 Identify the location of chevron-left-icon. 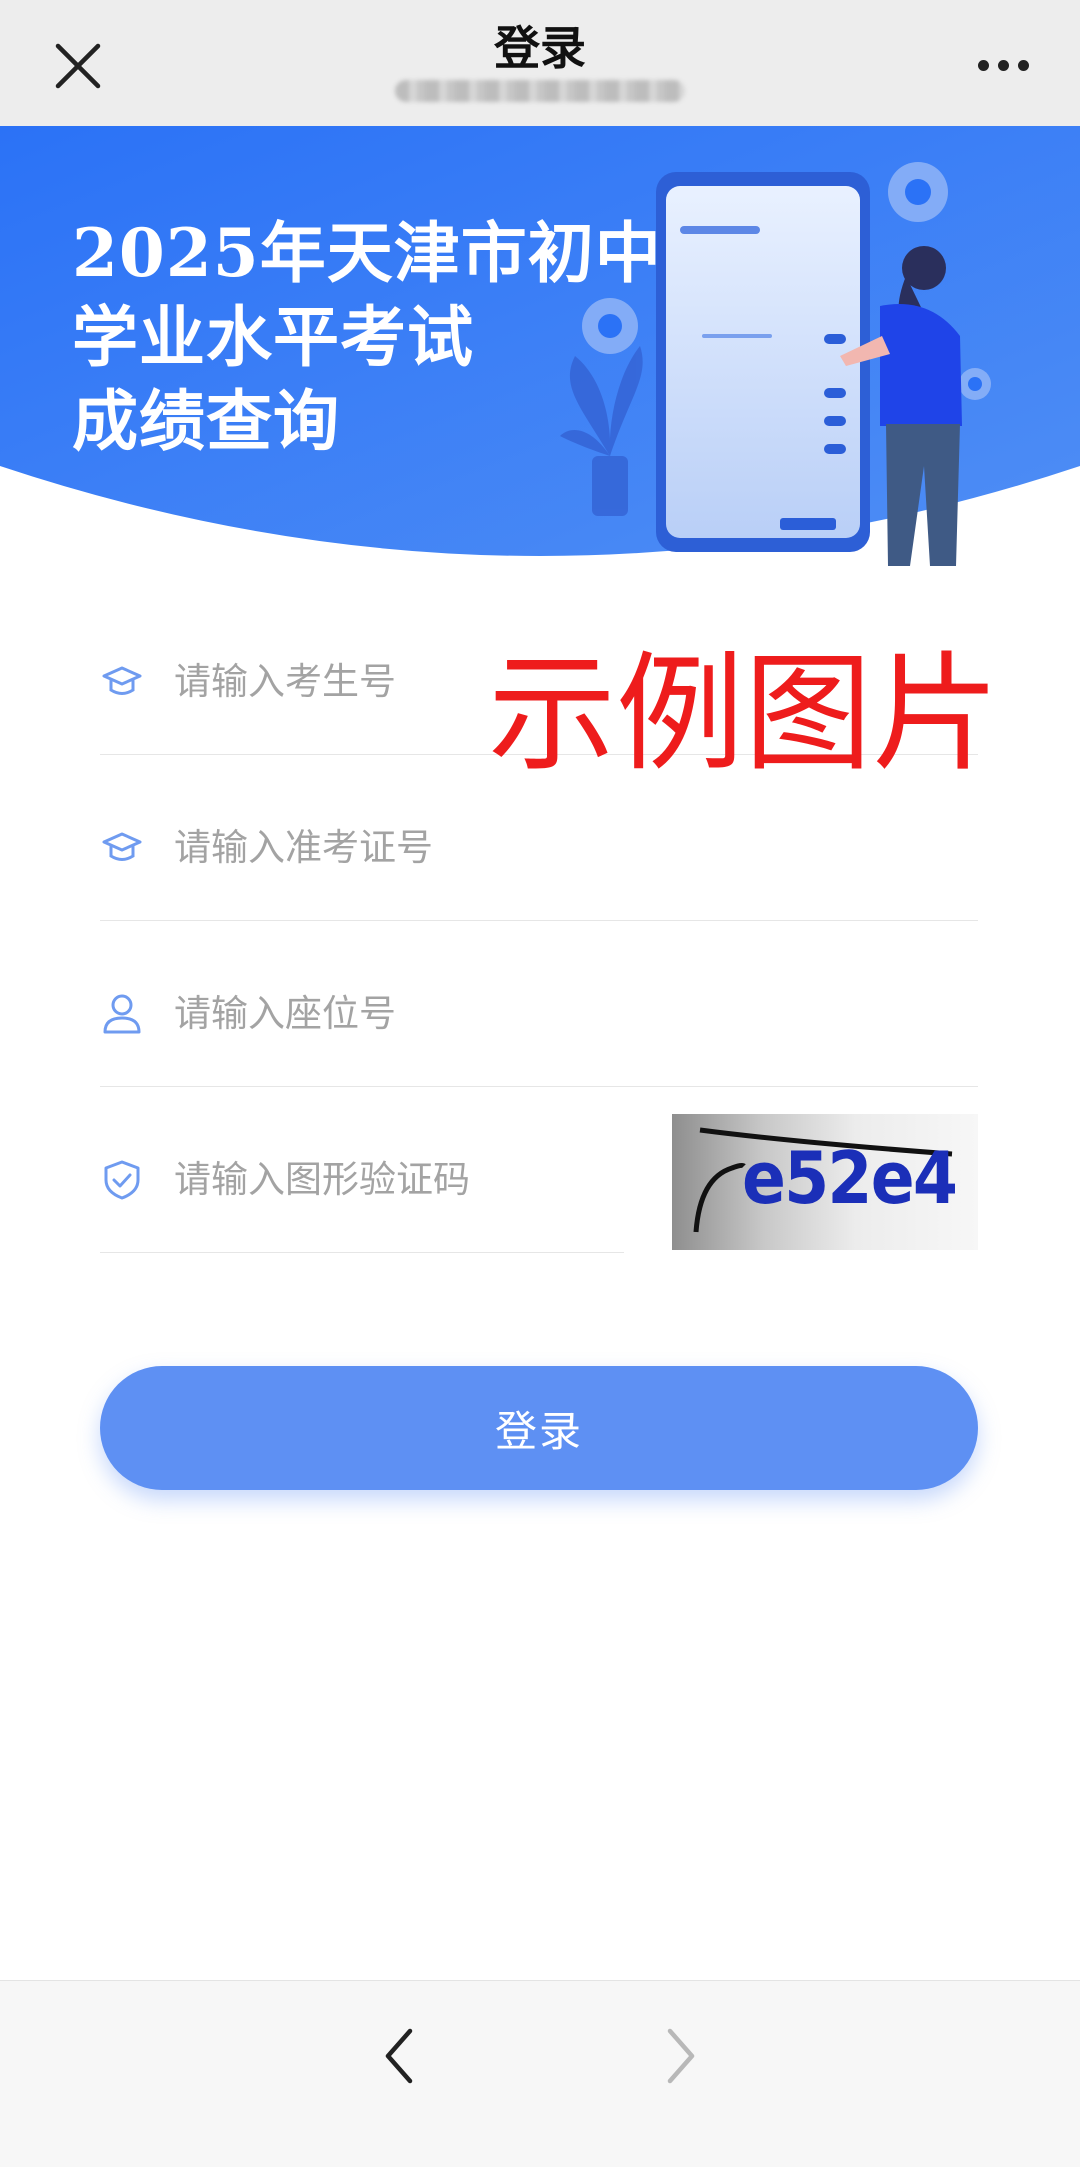
(399, 2056).